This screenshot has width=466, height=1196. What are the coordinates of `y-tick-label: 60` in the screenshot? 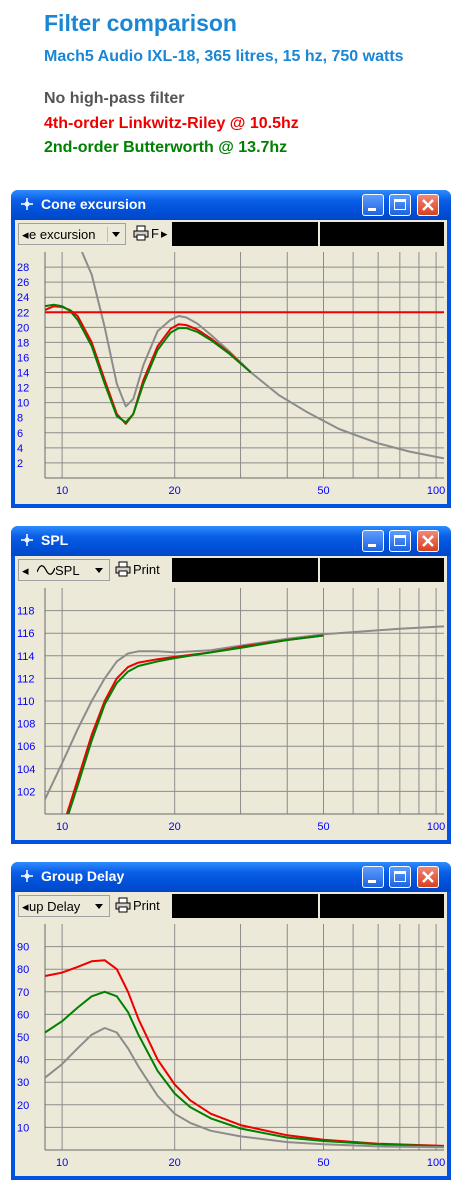 It's located at (23, 1015).